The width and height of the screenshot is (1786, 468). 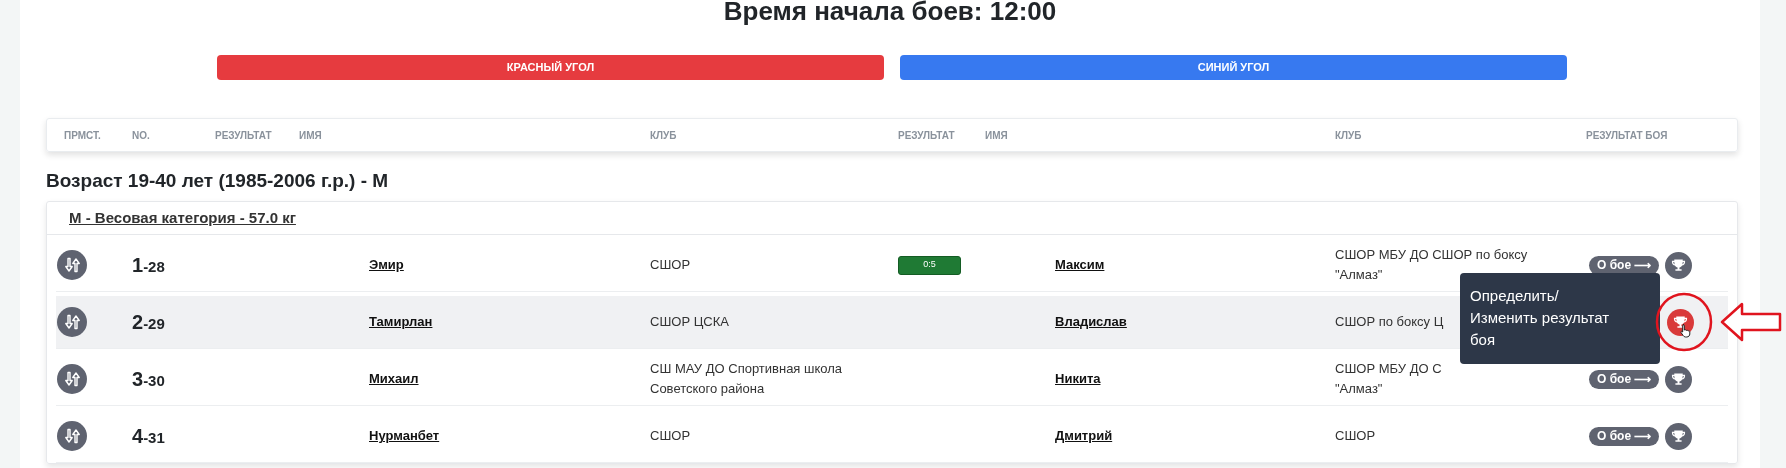 What do you see at coordinates (689, 322) in the screenshot?
I see `club-name: СШОР ЦСКА` at bounding box center [689, 322].